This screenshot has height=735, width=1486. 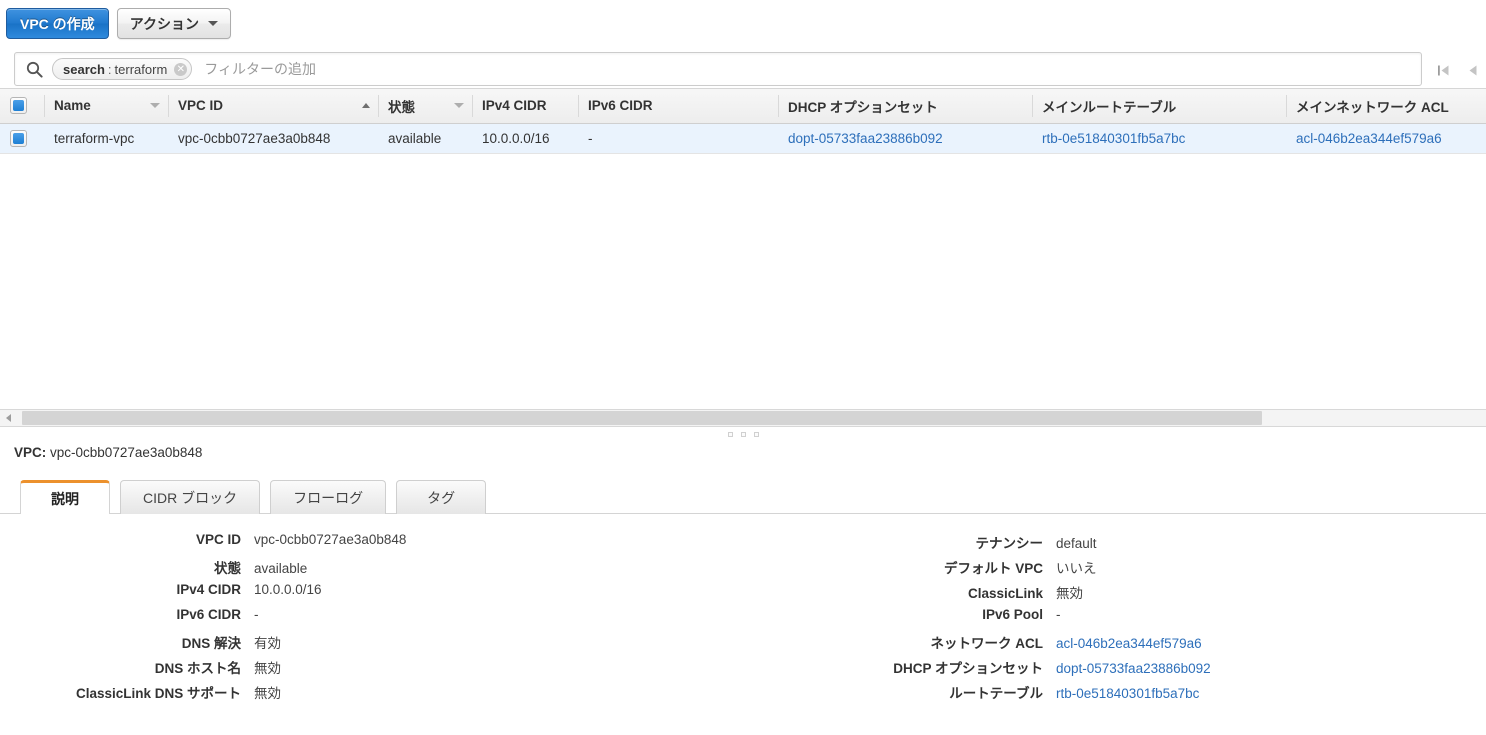 I want to click on detail-label-dns-resolution: DNS 解決, so click(x=211, y=643).